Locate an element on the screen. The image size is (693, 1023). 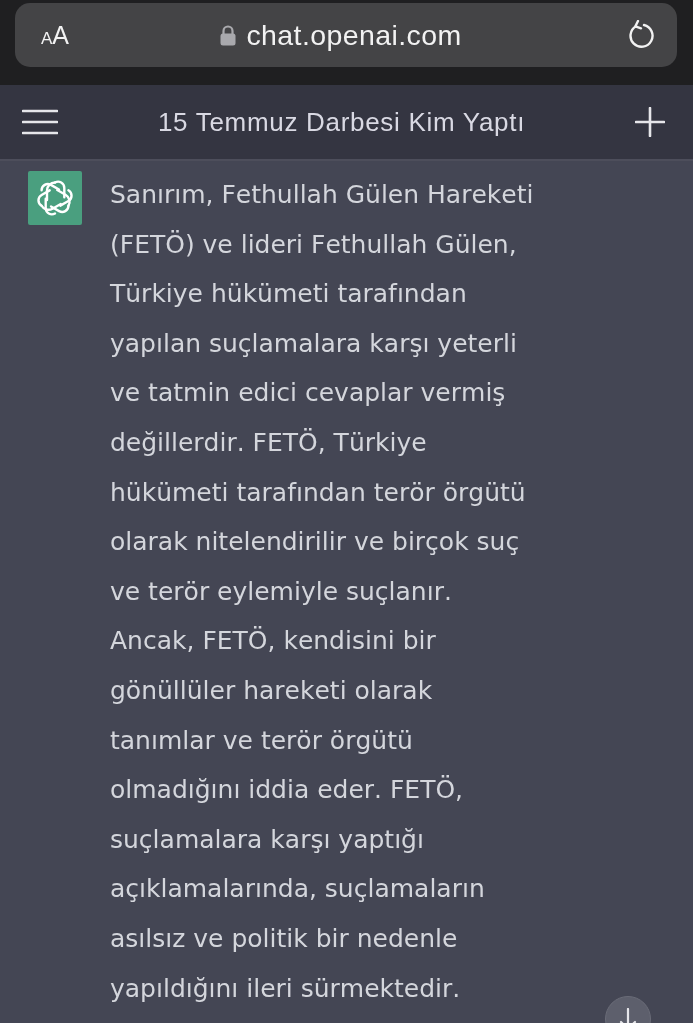
assistant-logo-icon is located at coordinates (55, 198).